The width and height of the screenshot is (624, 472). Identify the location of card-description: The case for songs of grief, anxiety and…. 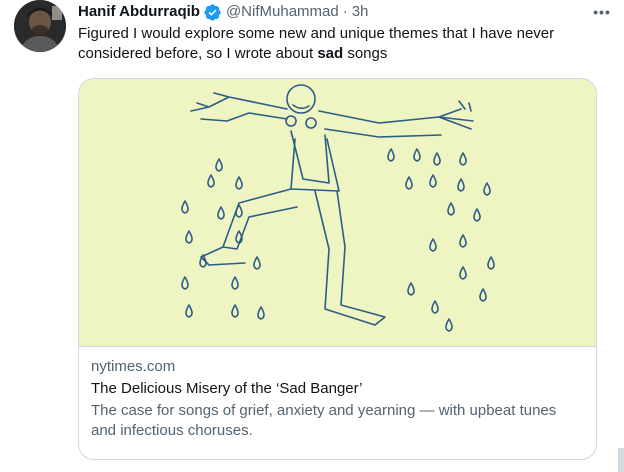
(324, 420).